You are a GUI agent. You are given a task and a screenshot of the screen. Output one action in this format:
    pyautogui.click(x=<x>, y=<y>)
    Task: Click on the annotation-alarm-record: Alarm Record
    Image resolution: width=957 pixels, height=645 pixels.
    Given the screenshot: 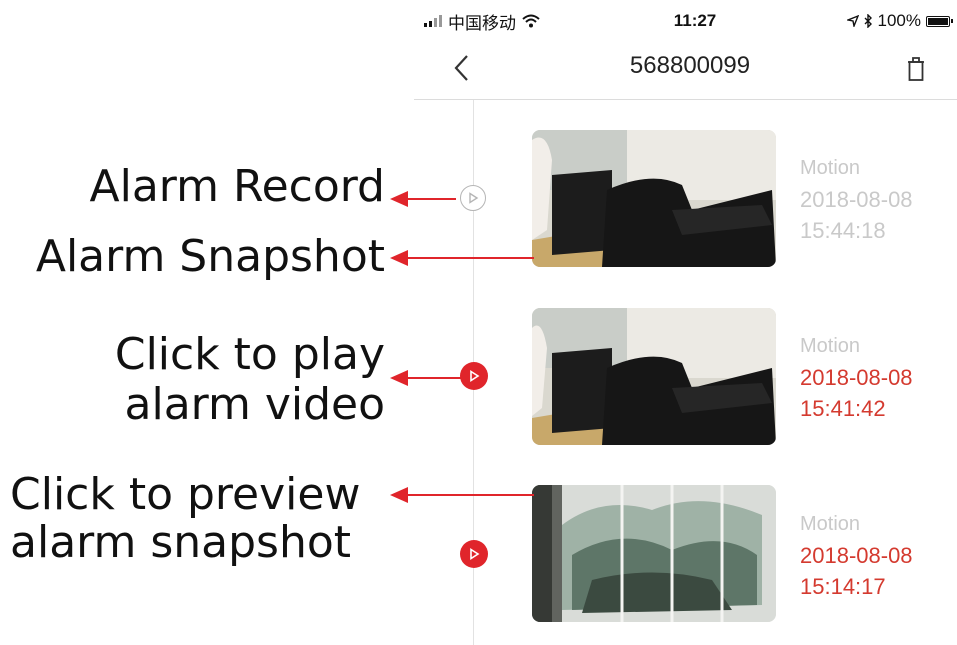 What is the action you would take?
    pyautogui.click(x=237, y=186)
    